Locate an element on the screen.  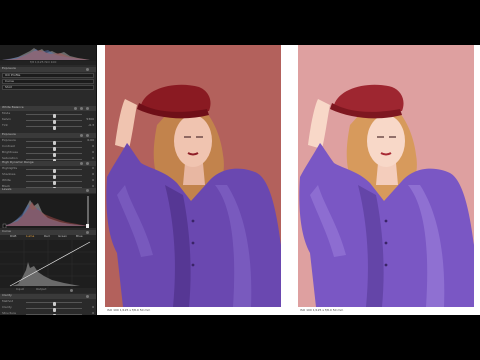
slider-row: Shadows 0 is located at coordinates (48, 175).